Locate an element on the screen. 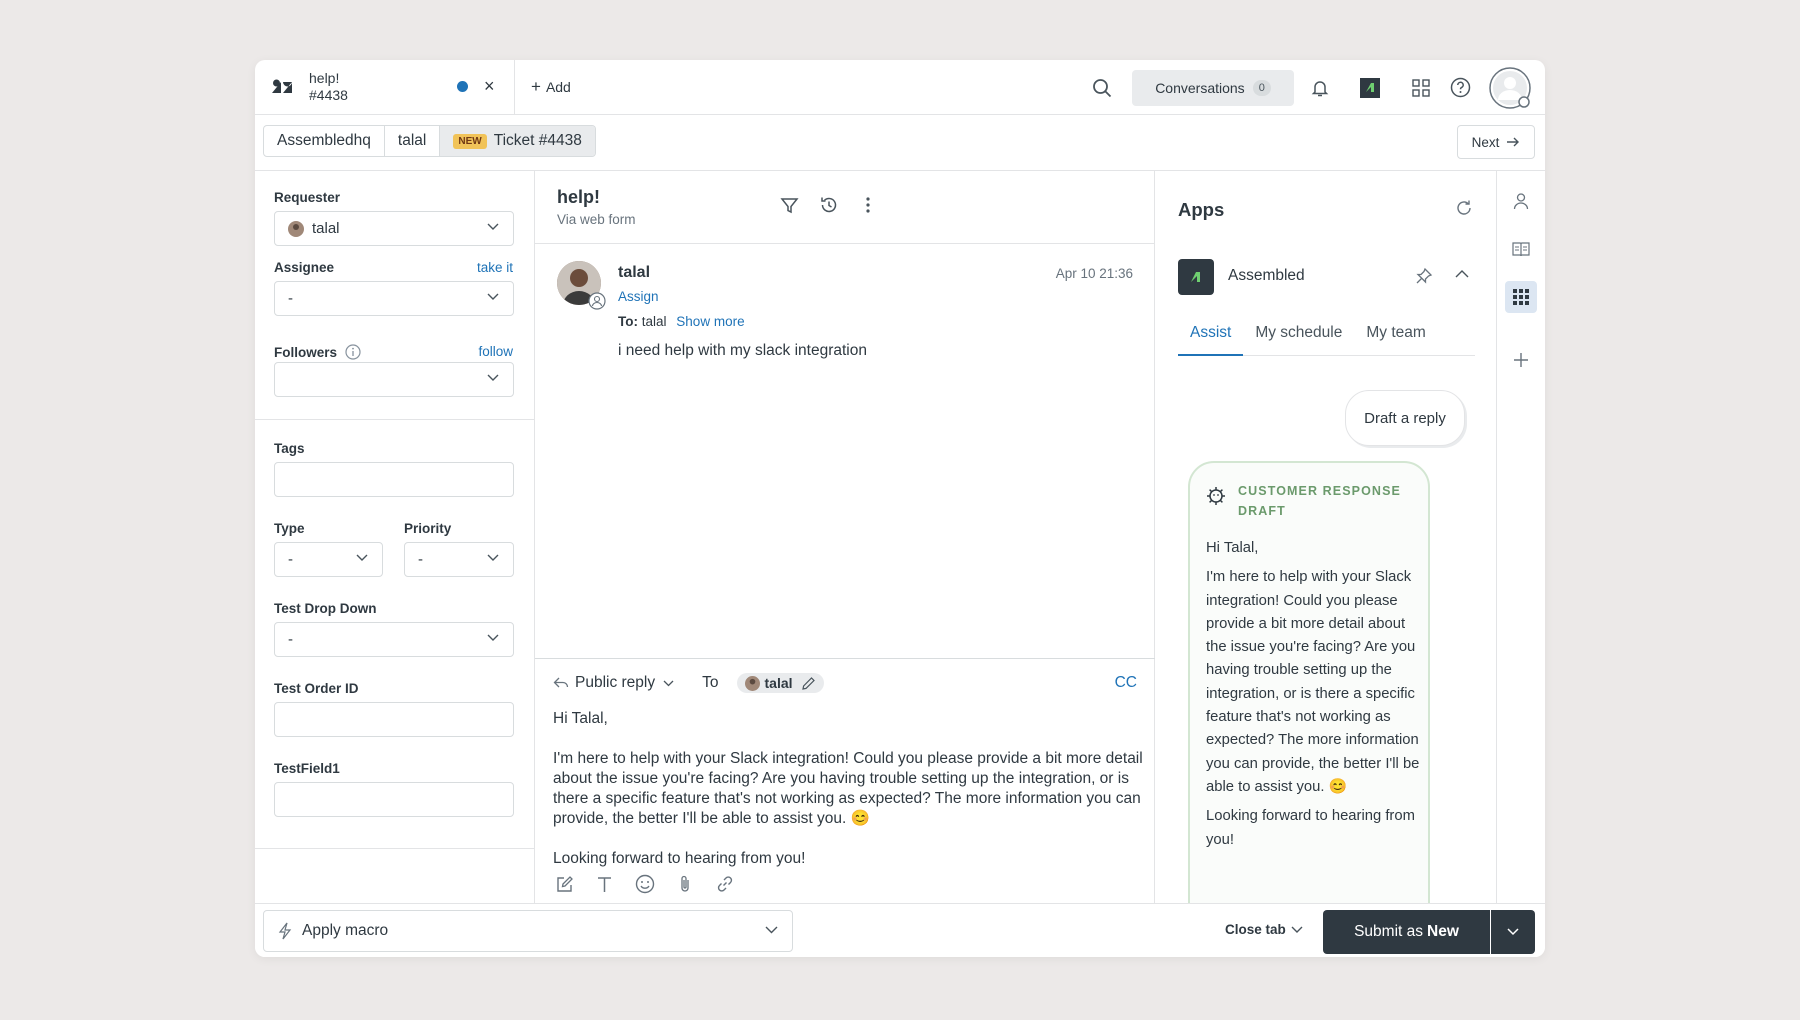 The height and width of the screenshot is (1020, 1800). attachment-icon is located at coordinates (685, 884).